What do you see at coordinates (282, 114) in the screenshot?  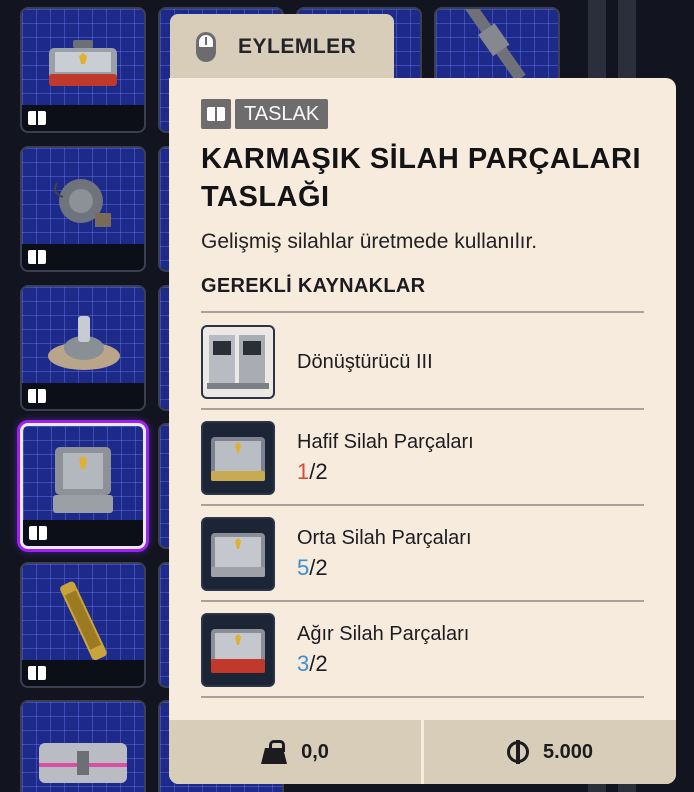 I see `badge-label: TASLAK` at bounding box center [282, 114].